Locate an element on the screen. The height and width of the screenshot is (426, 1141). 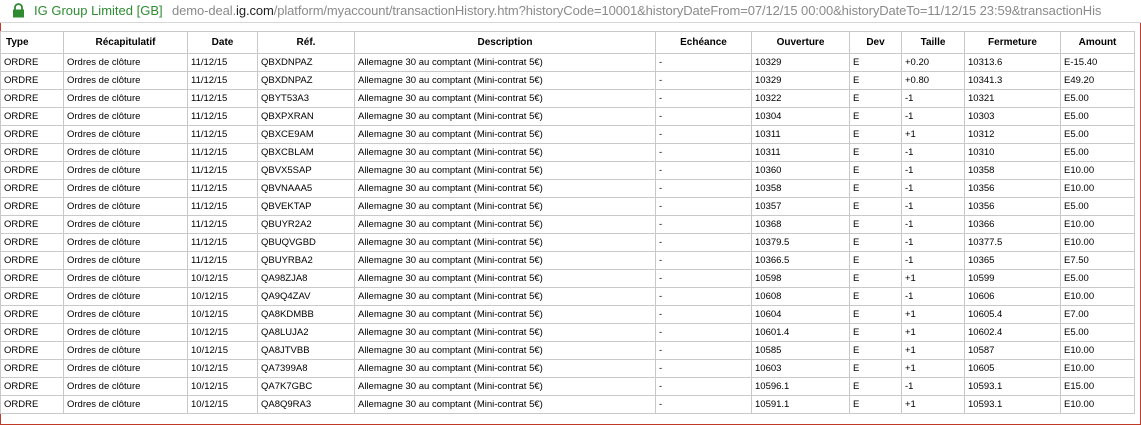
cell-closing: 10587 is located at coordinates (1012, 350).